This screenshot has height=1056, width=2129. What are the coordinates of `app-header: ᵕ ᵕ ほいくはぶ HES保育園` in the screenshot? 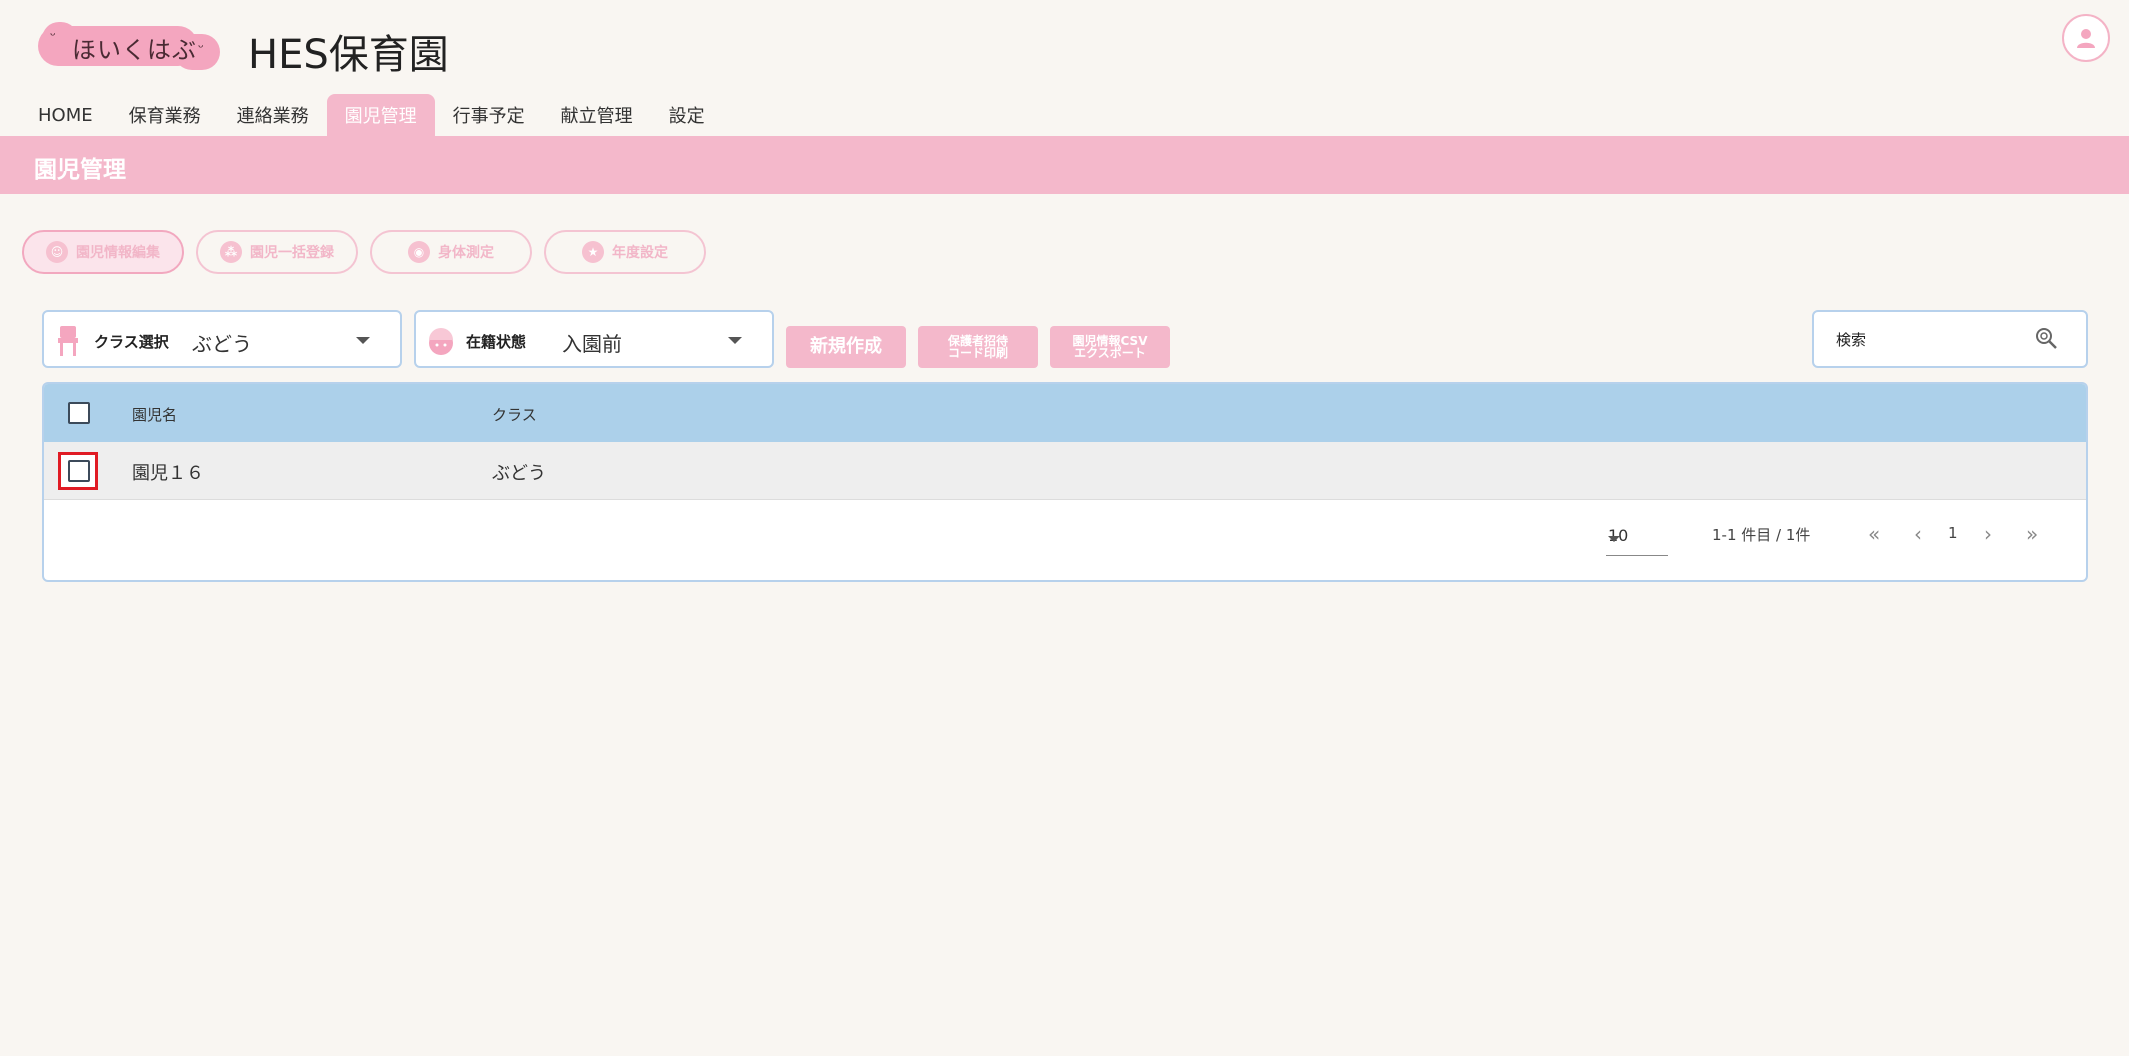 It's located at (1064, 46).